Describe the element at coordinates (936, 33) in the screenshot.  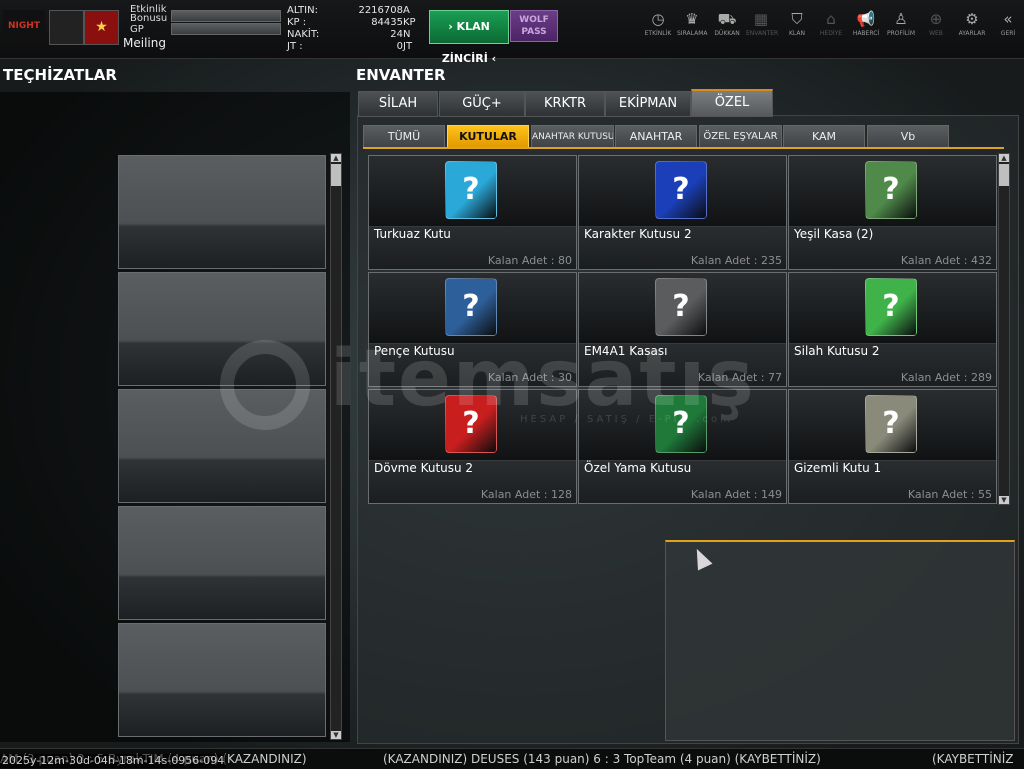
I see `menu-label: WEB` at that location.